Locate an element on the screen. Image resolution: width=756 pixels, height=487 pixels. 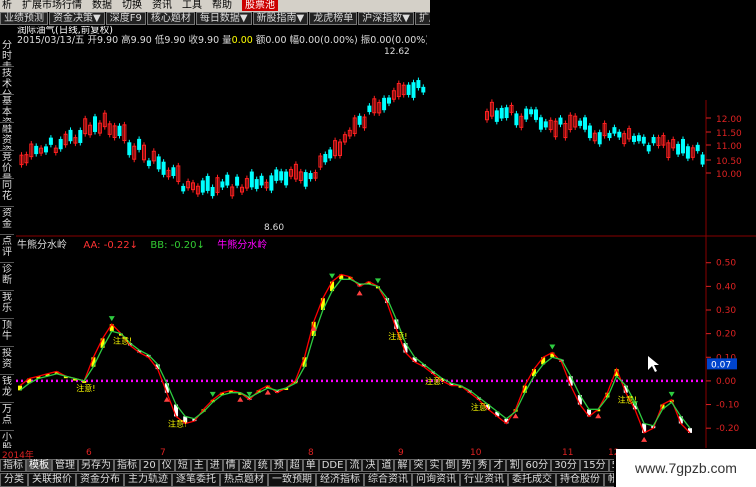
info-tab-1: 关联报价 is located at coordinates (52, 480).